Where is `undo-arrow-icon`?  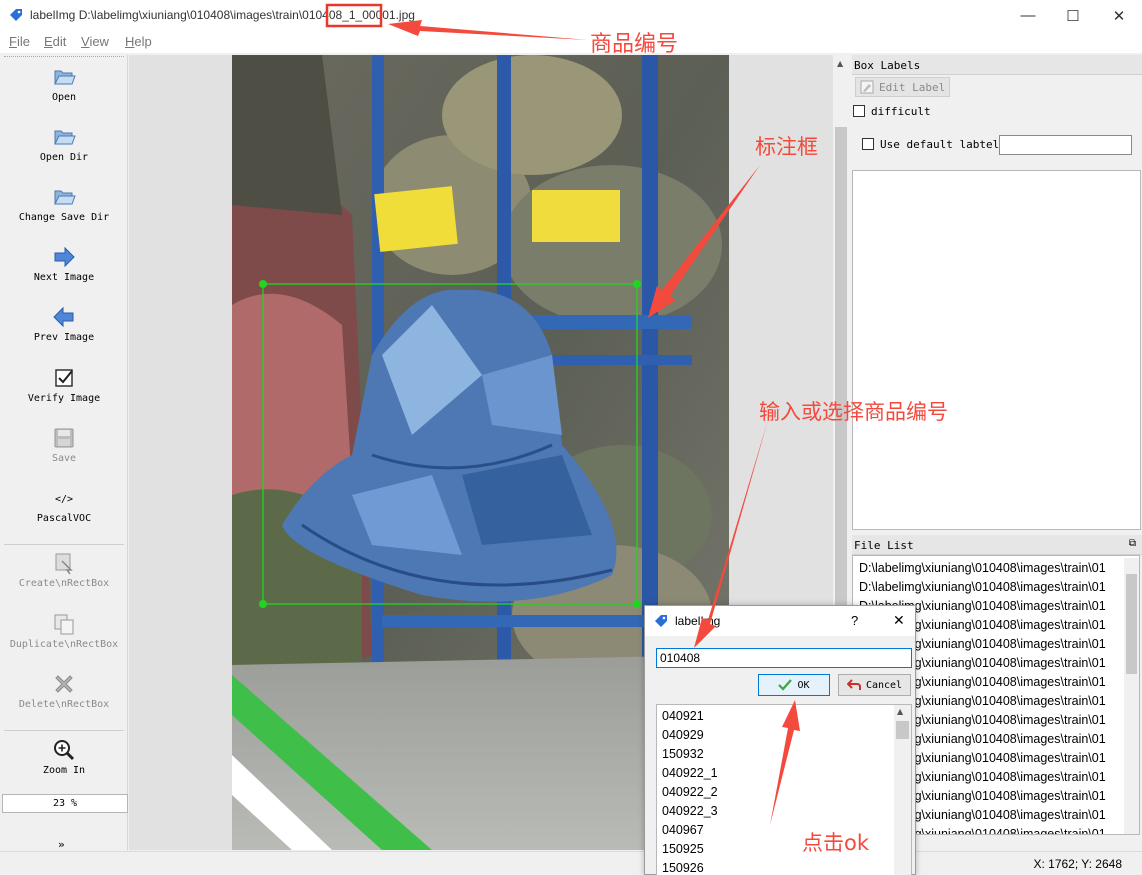 undo-arrow-icon is located at coordinates (853, 684).